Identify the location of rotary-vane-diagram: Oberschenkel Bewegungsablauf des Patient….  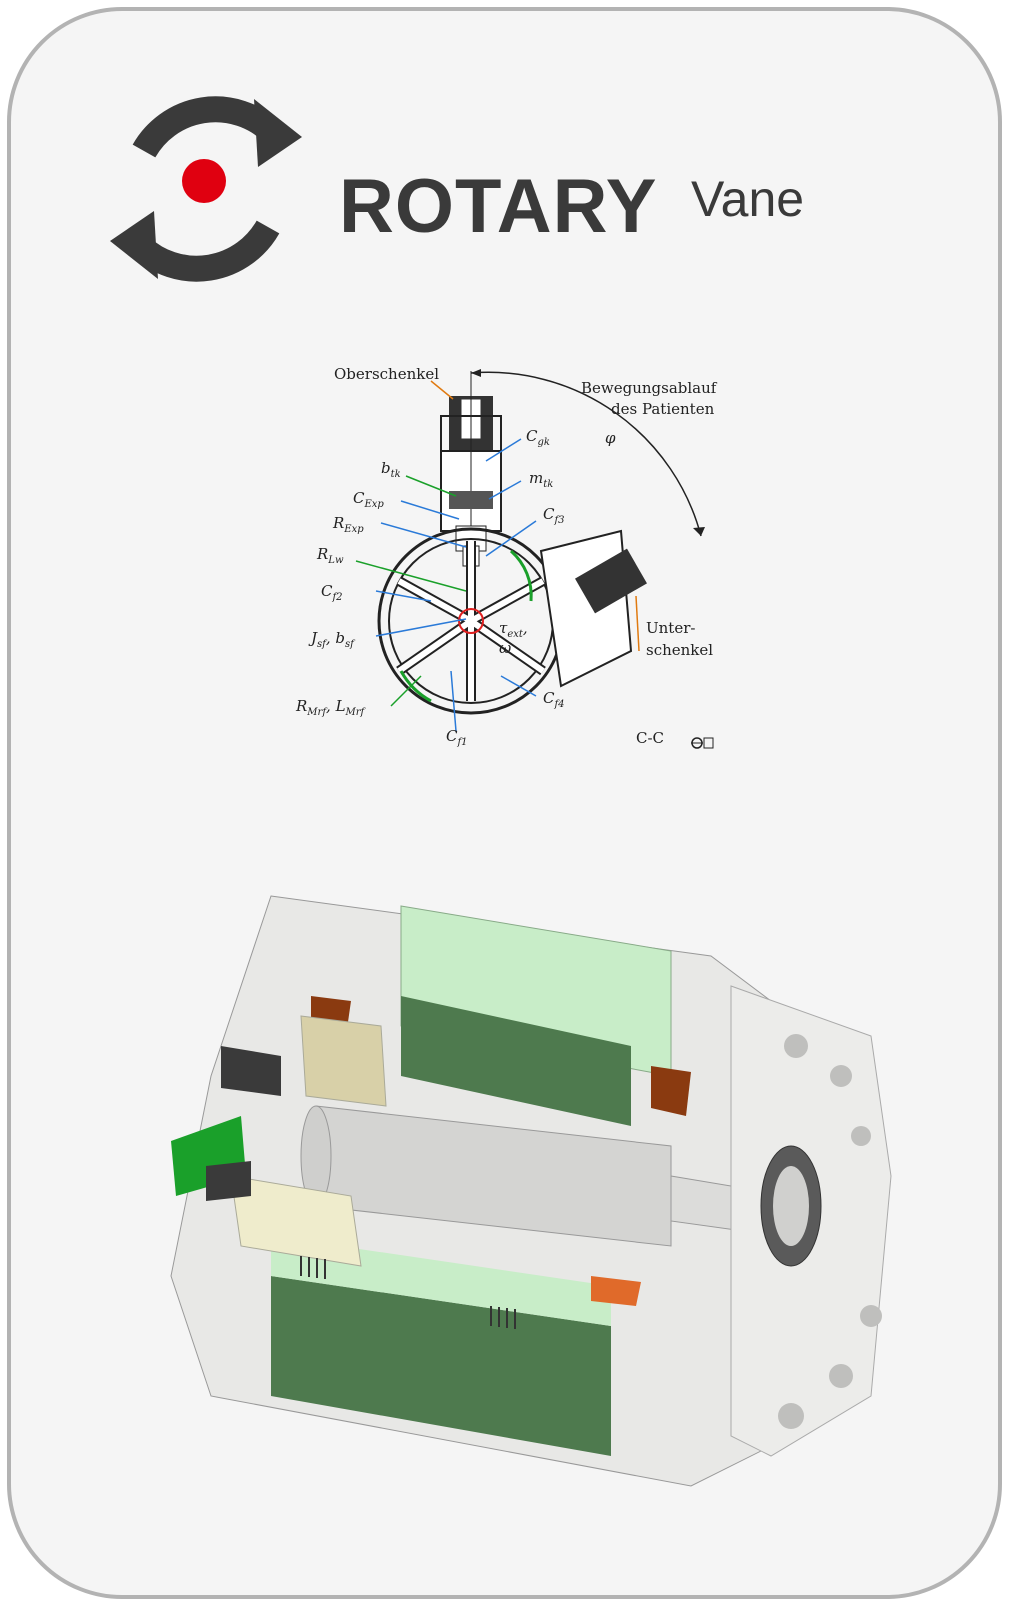
(506, 557).